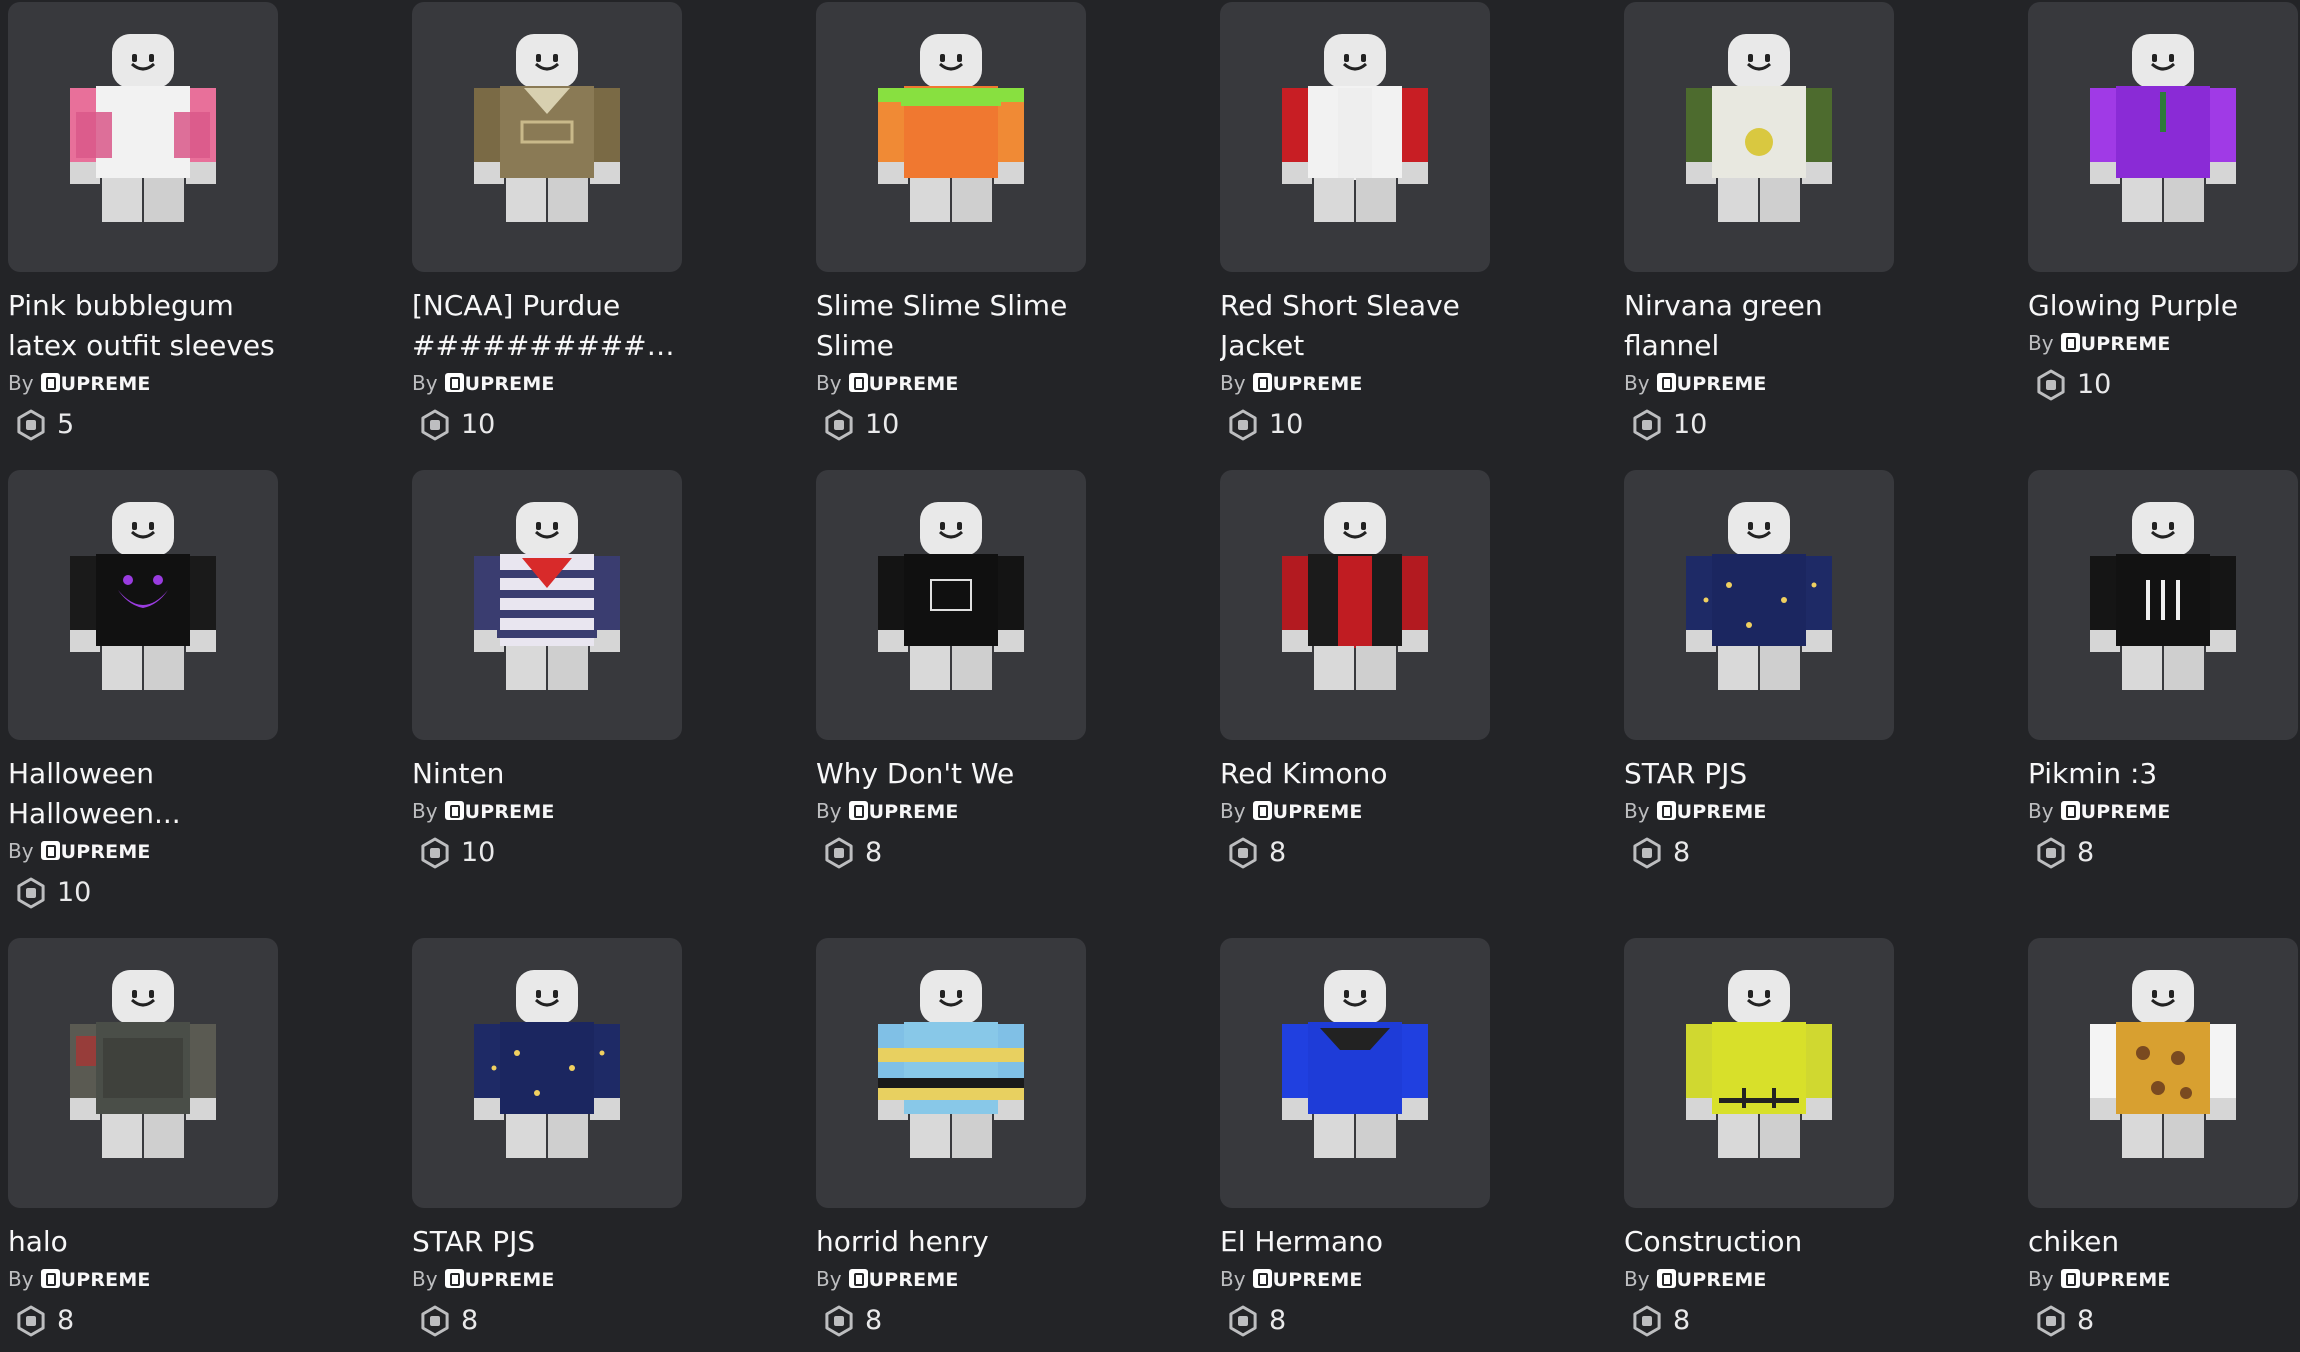 The height and width of the screenshot is (1352, 2300). Describe the element at coordinates (143, 1242) in the screenshot. I see `item-name: halo` at that location.